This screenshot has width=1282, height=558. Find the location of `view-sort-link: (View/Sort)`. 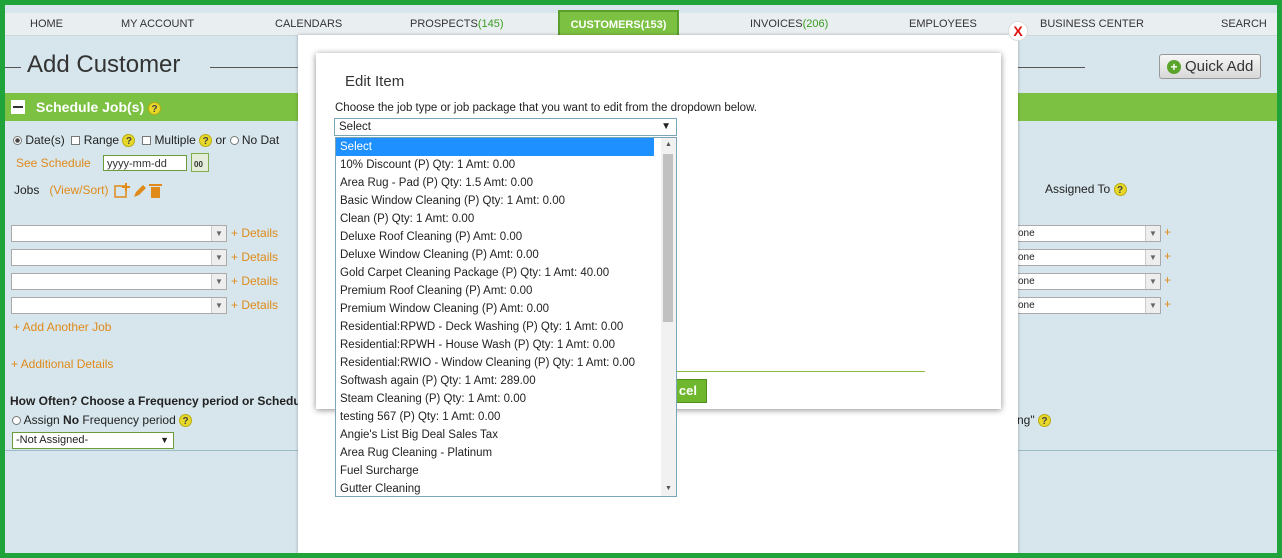

view-sort-link: (View/Sort) is located at coordinates (78, 190).